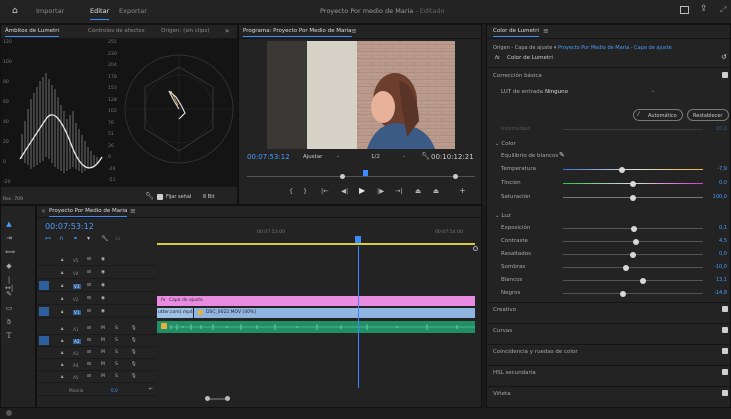 The width and height of the screenshot is (731, 419). I want to click on track-select-icon: ⇥, so click(9, 238).